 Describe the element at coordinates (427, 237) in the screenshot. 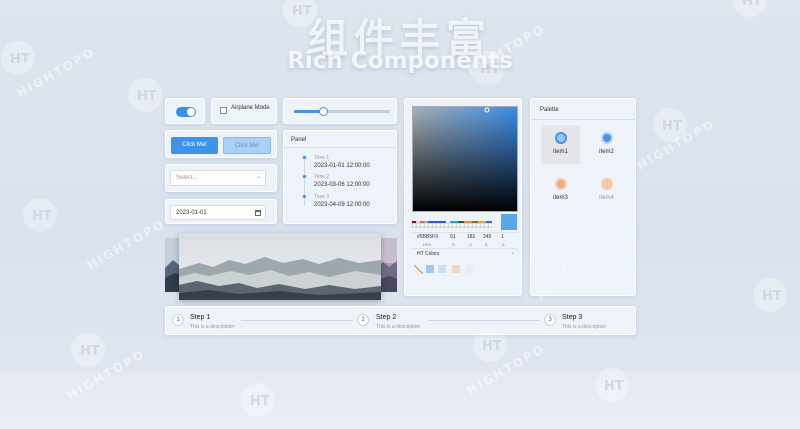

I see `hex-value: #5BB5F9` at that location.